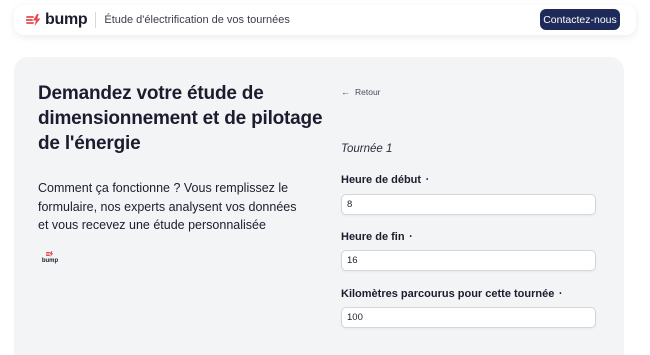 The image size is (650, 355). What do you see at coordinates (66, 19) in the screenshot?
I see `brand-name: bump` at bounding box center [66, 19].